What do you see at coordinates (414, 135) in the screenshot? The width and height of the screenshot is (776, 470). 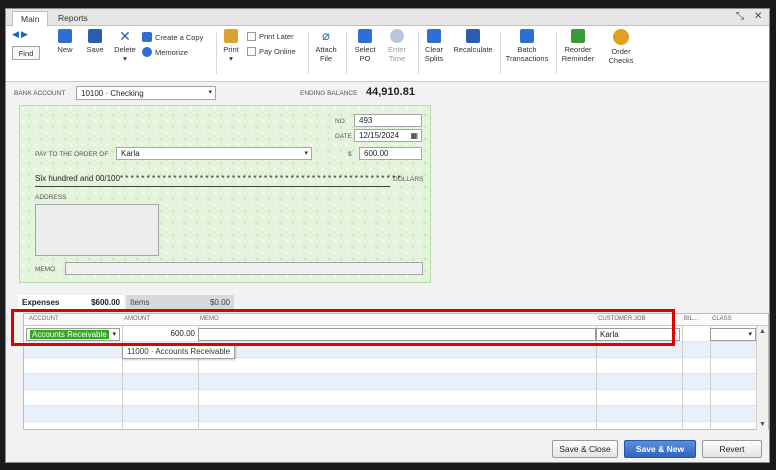 I see `calendar-icon: ▦` at bounding box center [414, 135].